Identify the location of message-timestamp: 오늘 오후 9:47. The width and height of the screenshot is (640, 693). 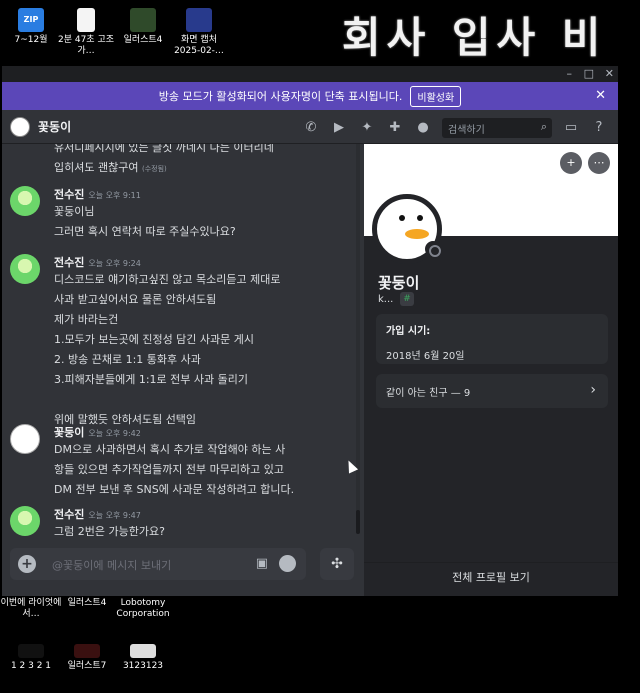
(114, 515).